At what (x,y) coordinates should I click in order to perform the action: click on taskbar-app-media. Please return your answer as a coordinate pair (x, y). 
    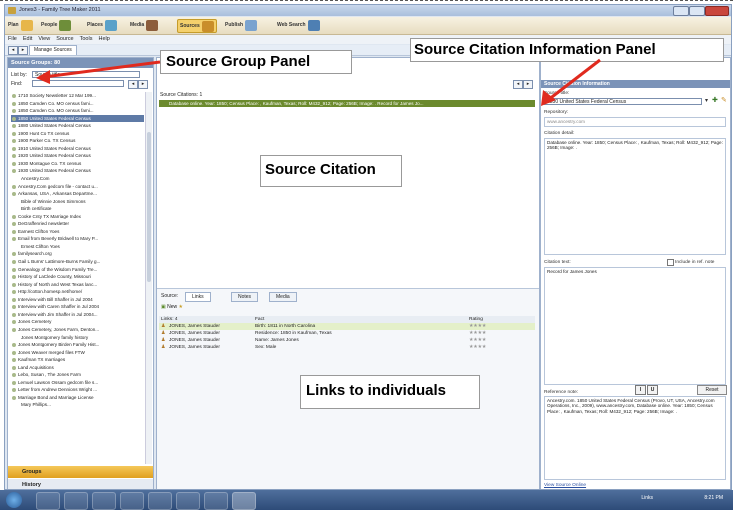
    Looking at the image, I should click on (48, 501).